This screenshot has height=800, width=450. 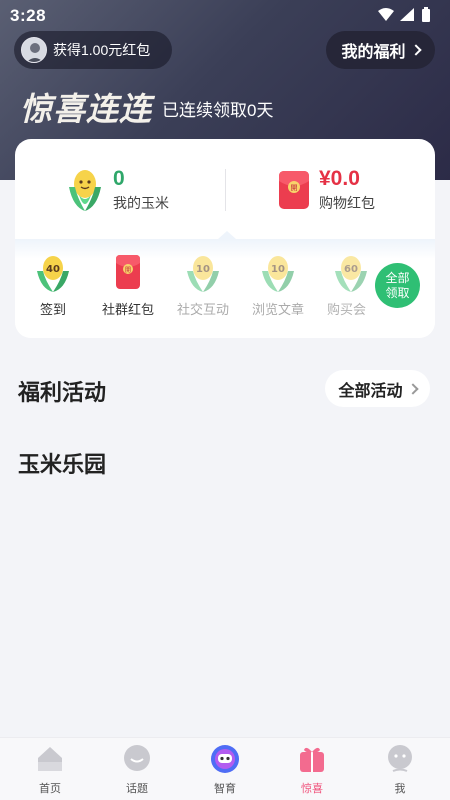 What do you see at coordinates (373, 52) in the screenshot?
I see `my-welfare-label: 我的福利` at bounding box center [373, 52].